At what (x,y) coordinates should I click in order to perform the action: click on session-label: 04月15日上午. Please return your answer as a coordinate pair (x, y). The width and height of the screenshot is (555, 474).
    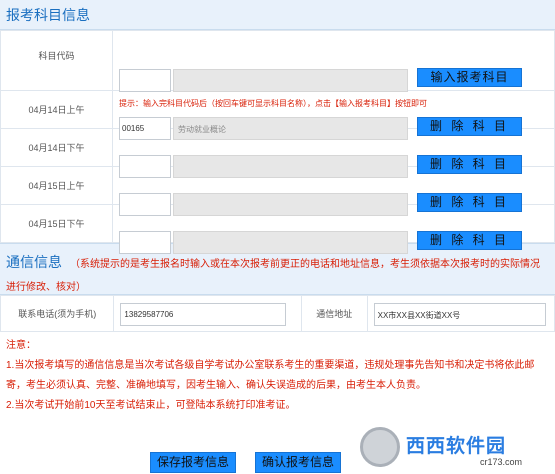
    Looking at the image, I should click on (56, 185).